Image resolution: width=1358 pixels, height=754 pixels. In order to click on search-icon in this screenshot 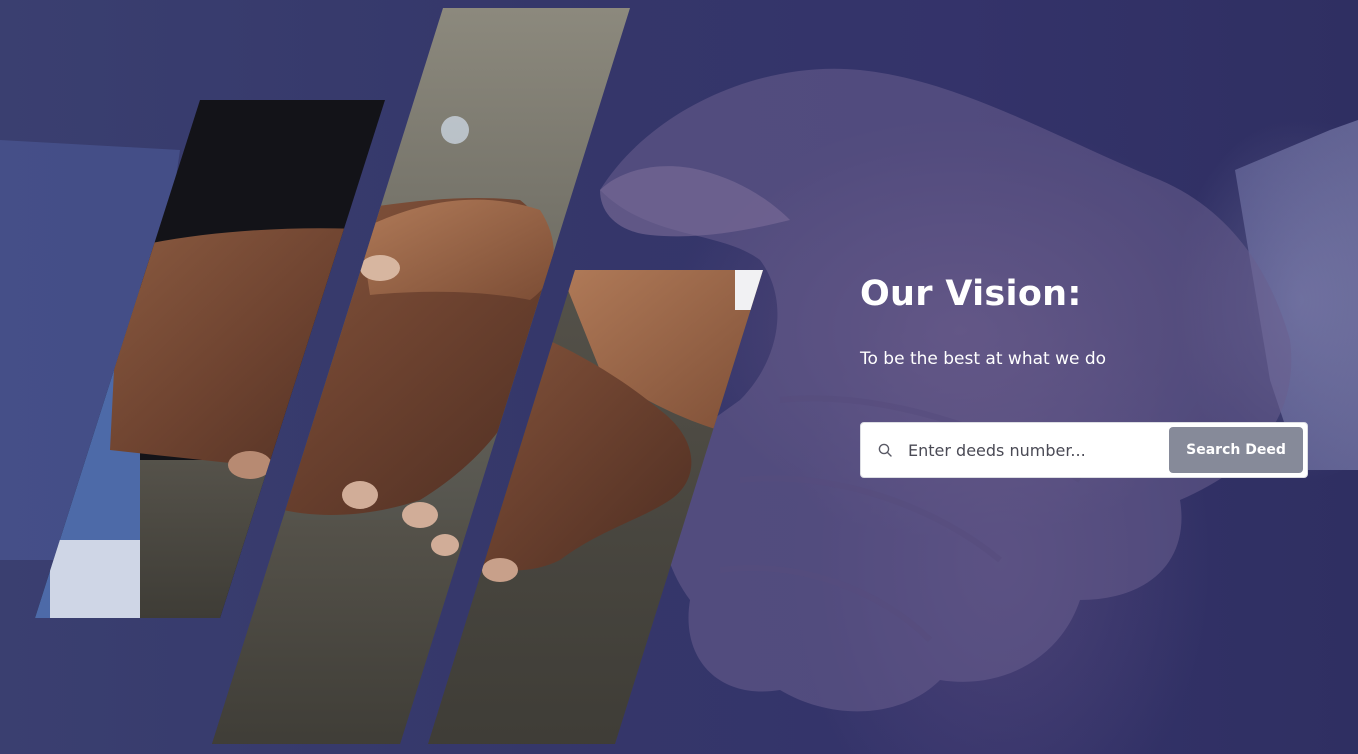, I will do `click(885, 450)`.